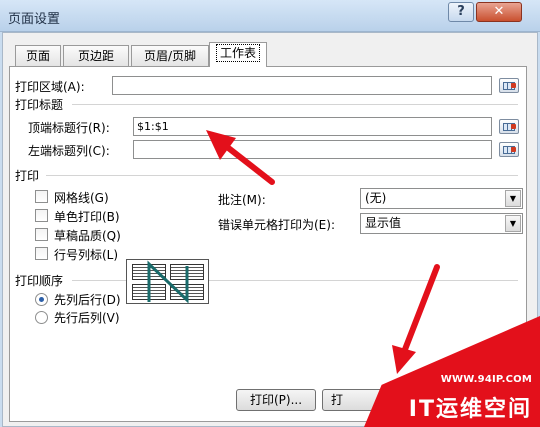 This screenshot has height=427, width=540. I want to click on title-bar: 页面设置 ? ✕, so click(270, 16).